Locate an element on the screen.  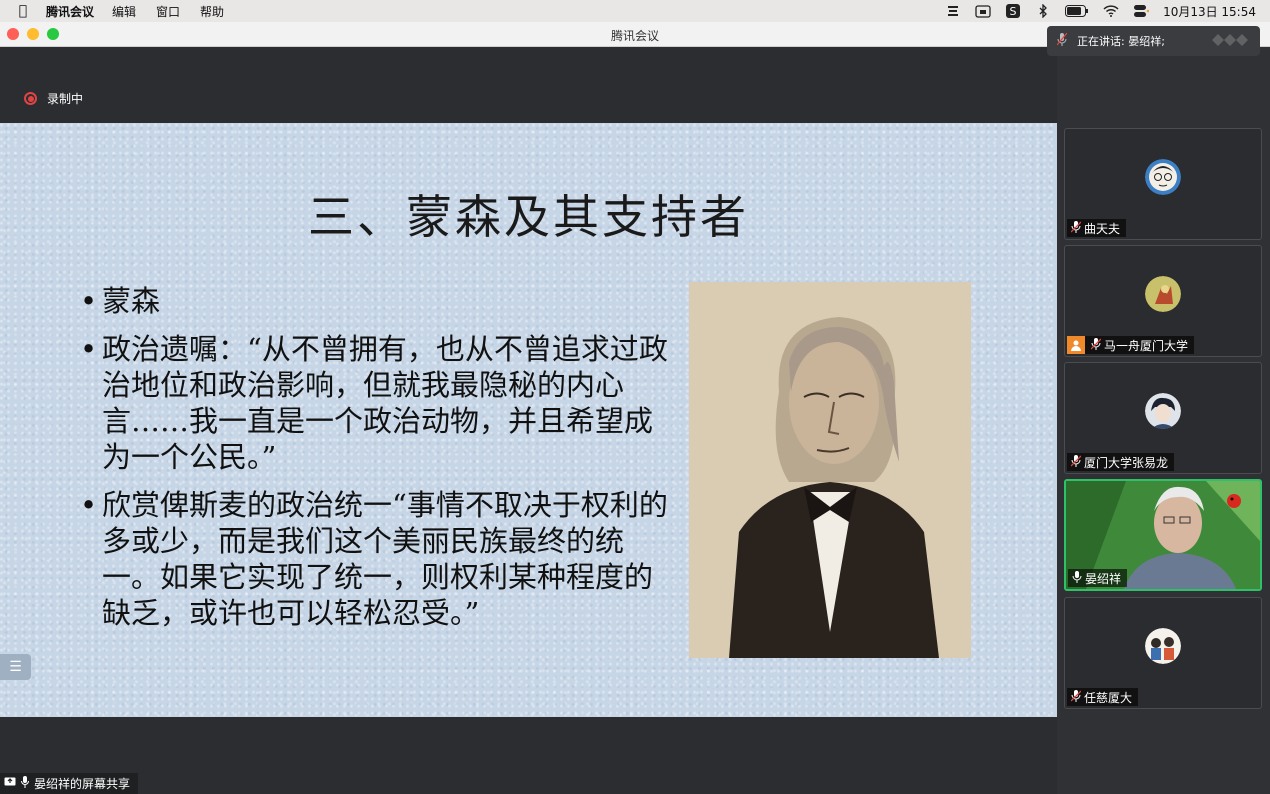
speaking-indicator: 正在讲话: 晏绍祥; is located at coordinates (1153, 41).